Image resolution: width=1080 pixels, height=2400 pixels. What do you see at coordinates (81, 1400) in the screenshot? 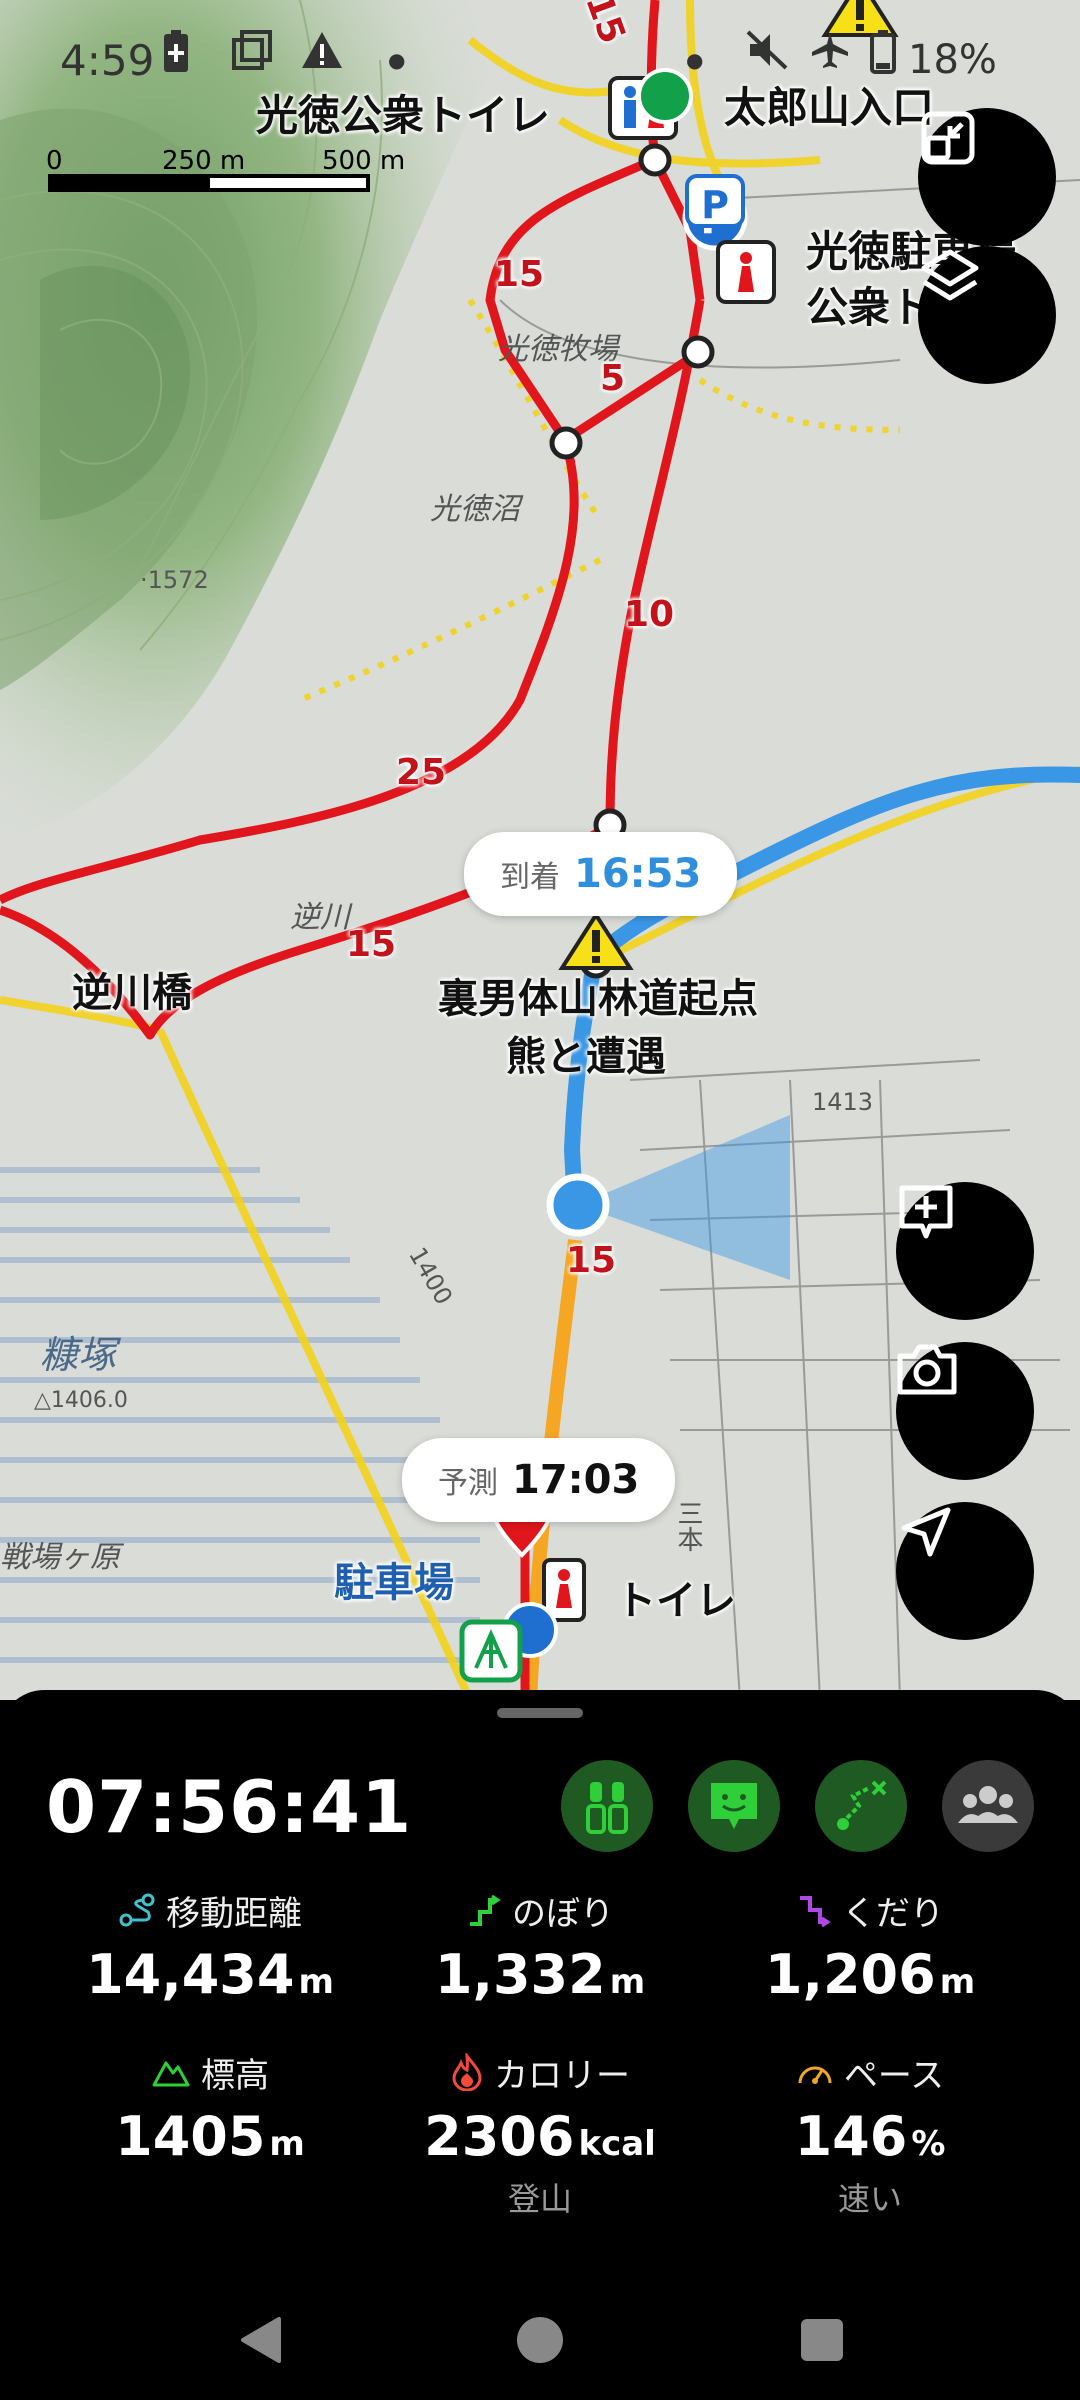
I see `label-elev-1406: △1406.0` at bounding box center [81, 1400].